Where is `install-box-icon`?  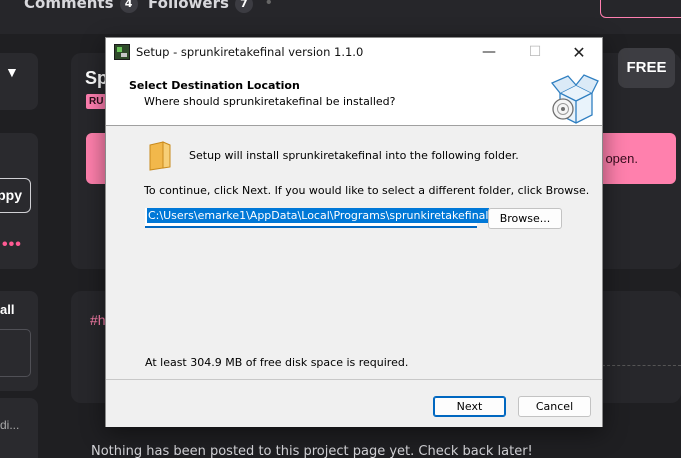
install-box-icon is located at coordinates (574, 99).